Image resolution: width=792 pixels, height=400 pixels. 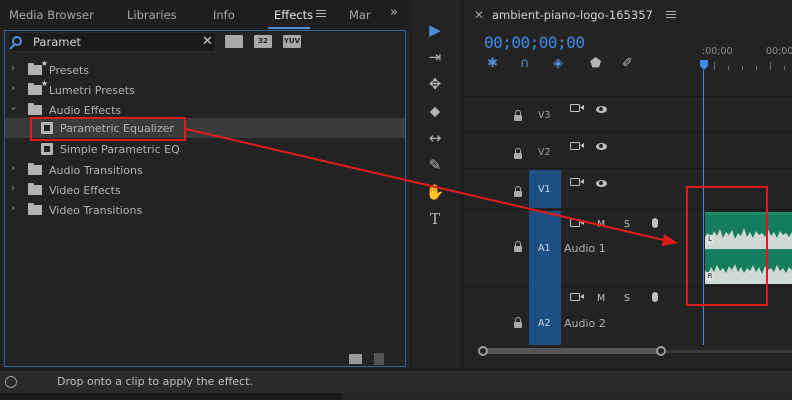 What do you see at coordinates (435, 165) in the screenshot?
I see `pen-tool-icon: ✎` at bounding box center [435, 165].